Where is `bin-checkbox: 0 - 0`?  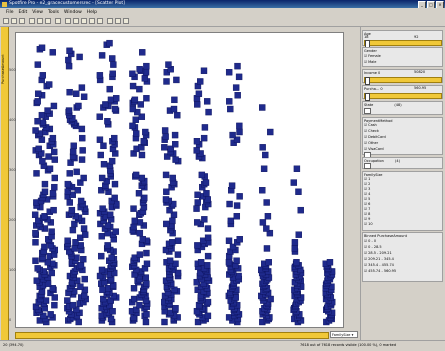
bin-checkbox: 0 - 0 is located at coordinates (370, 241).